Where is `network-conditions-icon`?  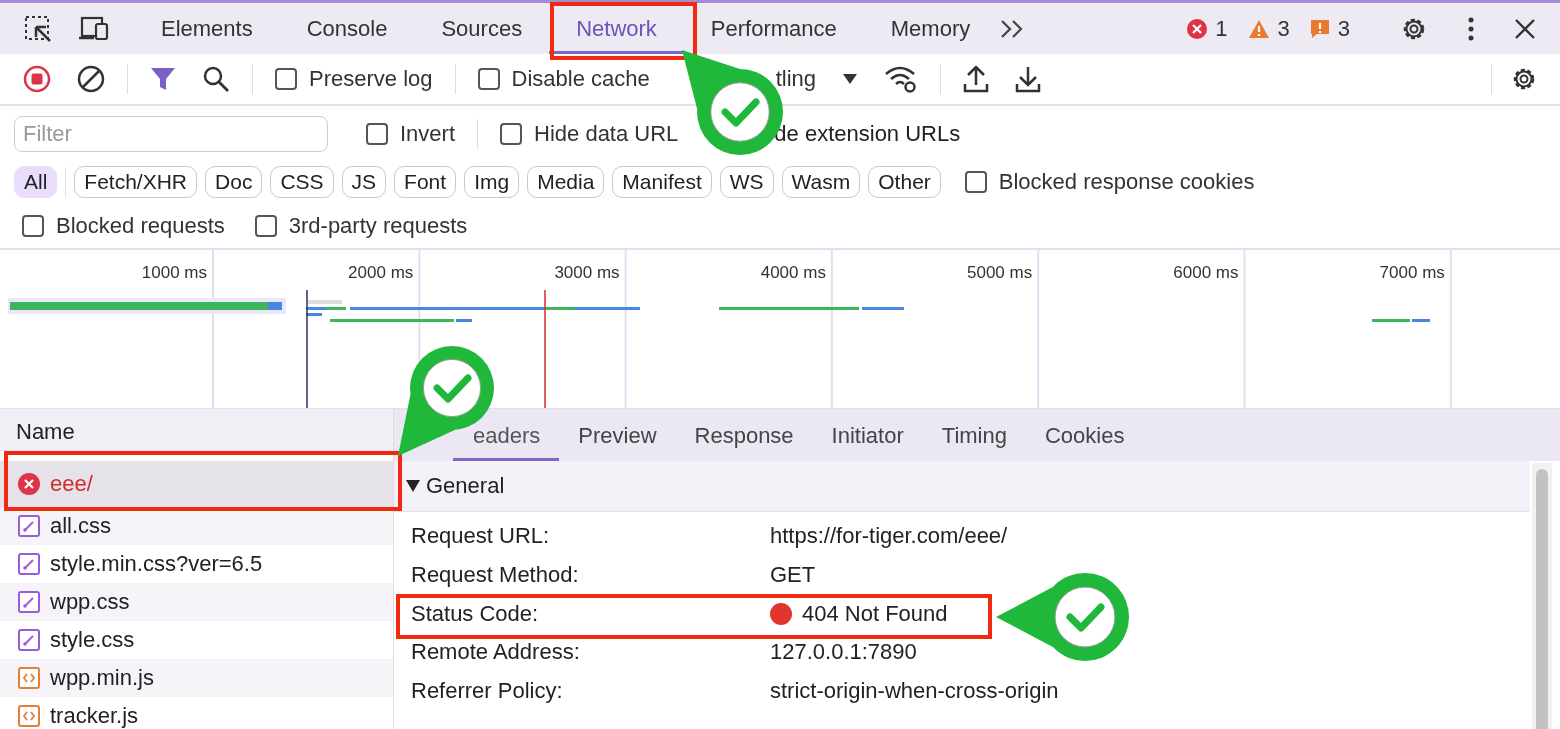 network-conditions-icon is located at coordinates (901, 79).